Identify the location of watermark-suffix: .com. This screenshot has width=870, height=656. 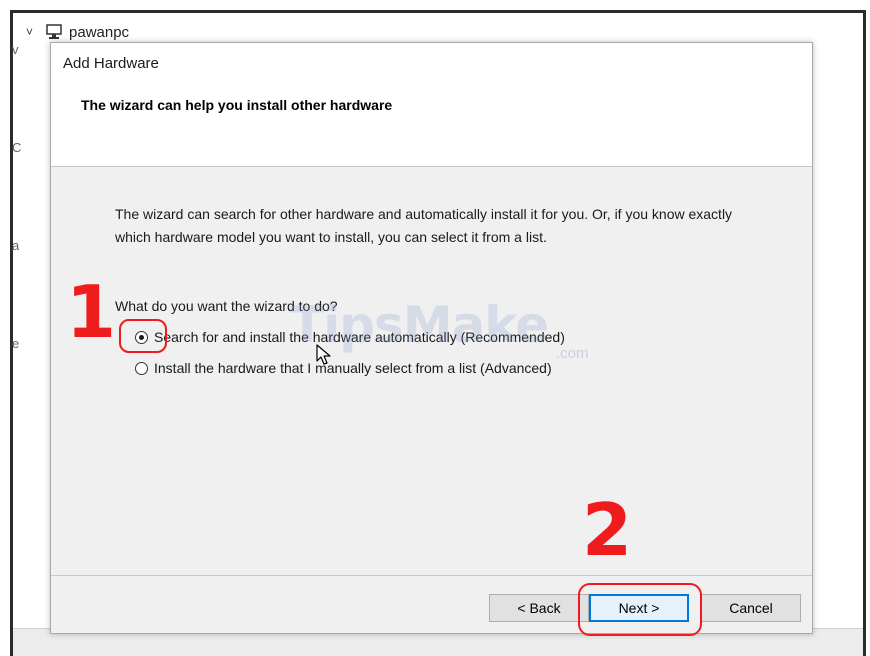
(572, 353).